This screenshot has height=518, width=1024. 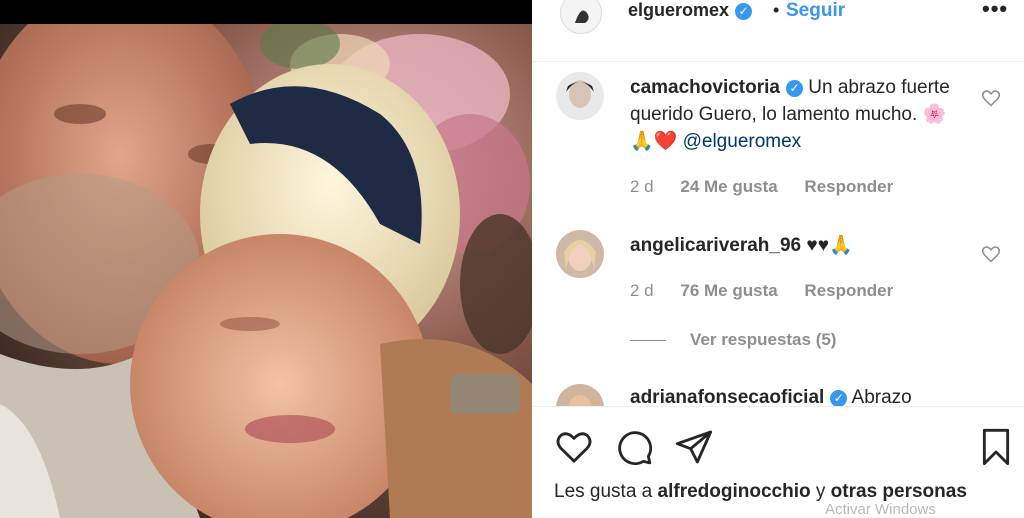 I want to click on replies-divider, so click(x=648, y=341).